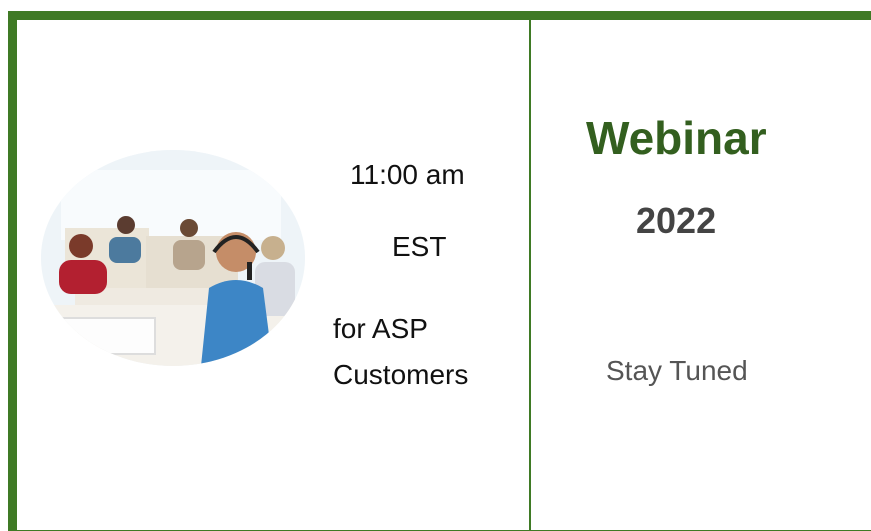 Image resolution: width=871 pixels, height=531 pixels. What do you see at coordinates (676, 220) in the screenshot?
I see `webinar-year: 2022` at bounding box center [676, 220].